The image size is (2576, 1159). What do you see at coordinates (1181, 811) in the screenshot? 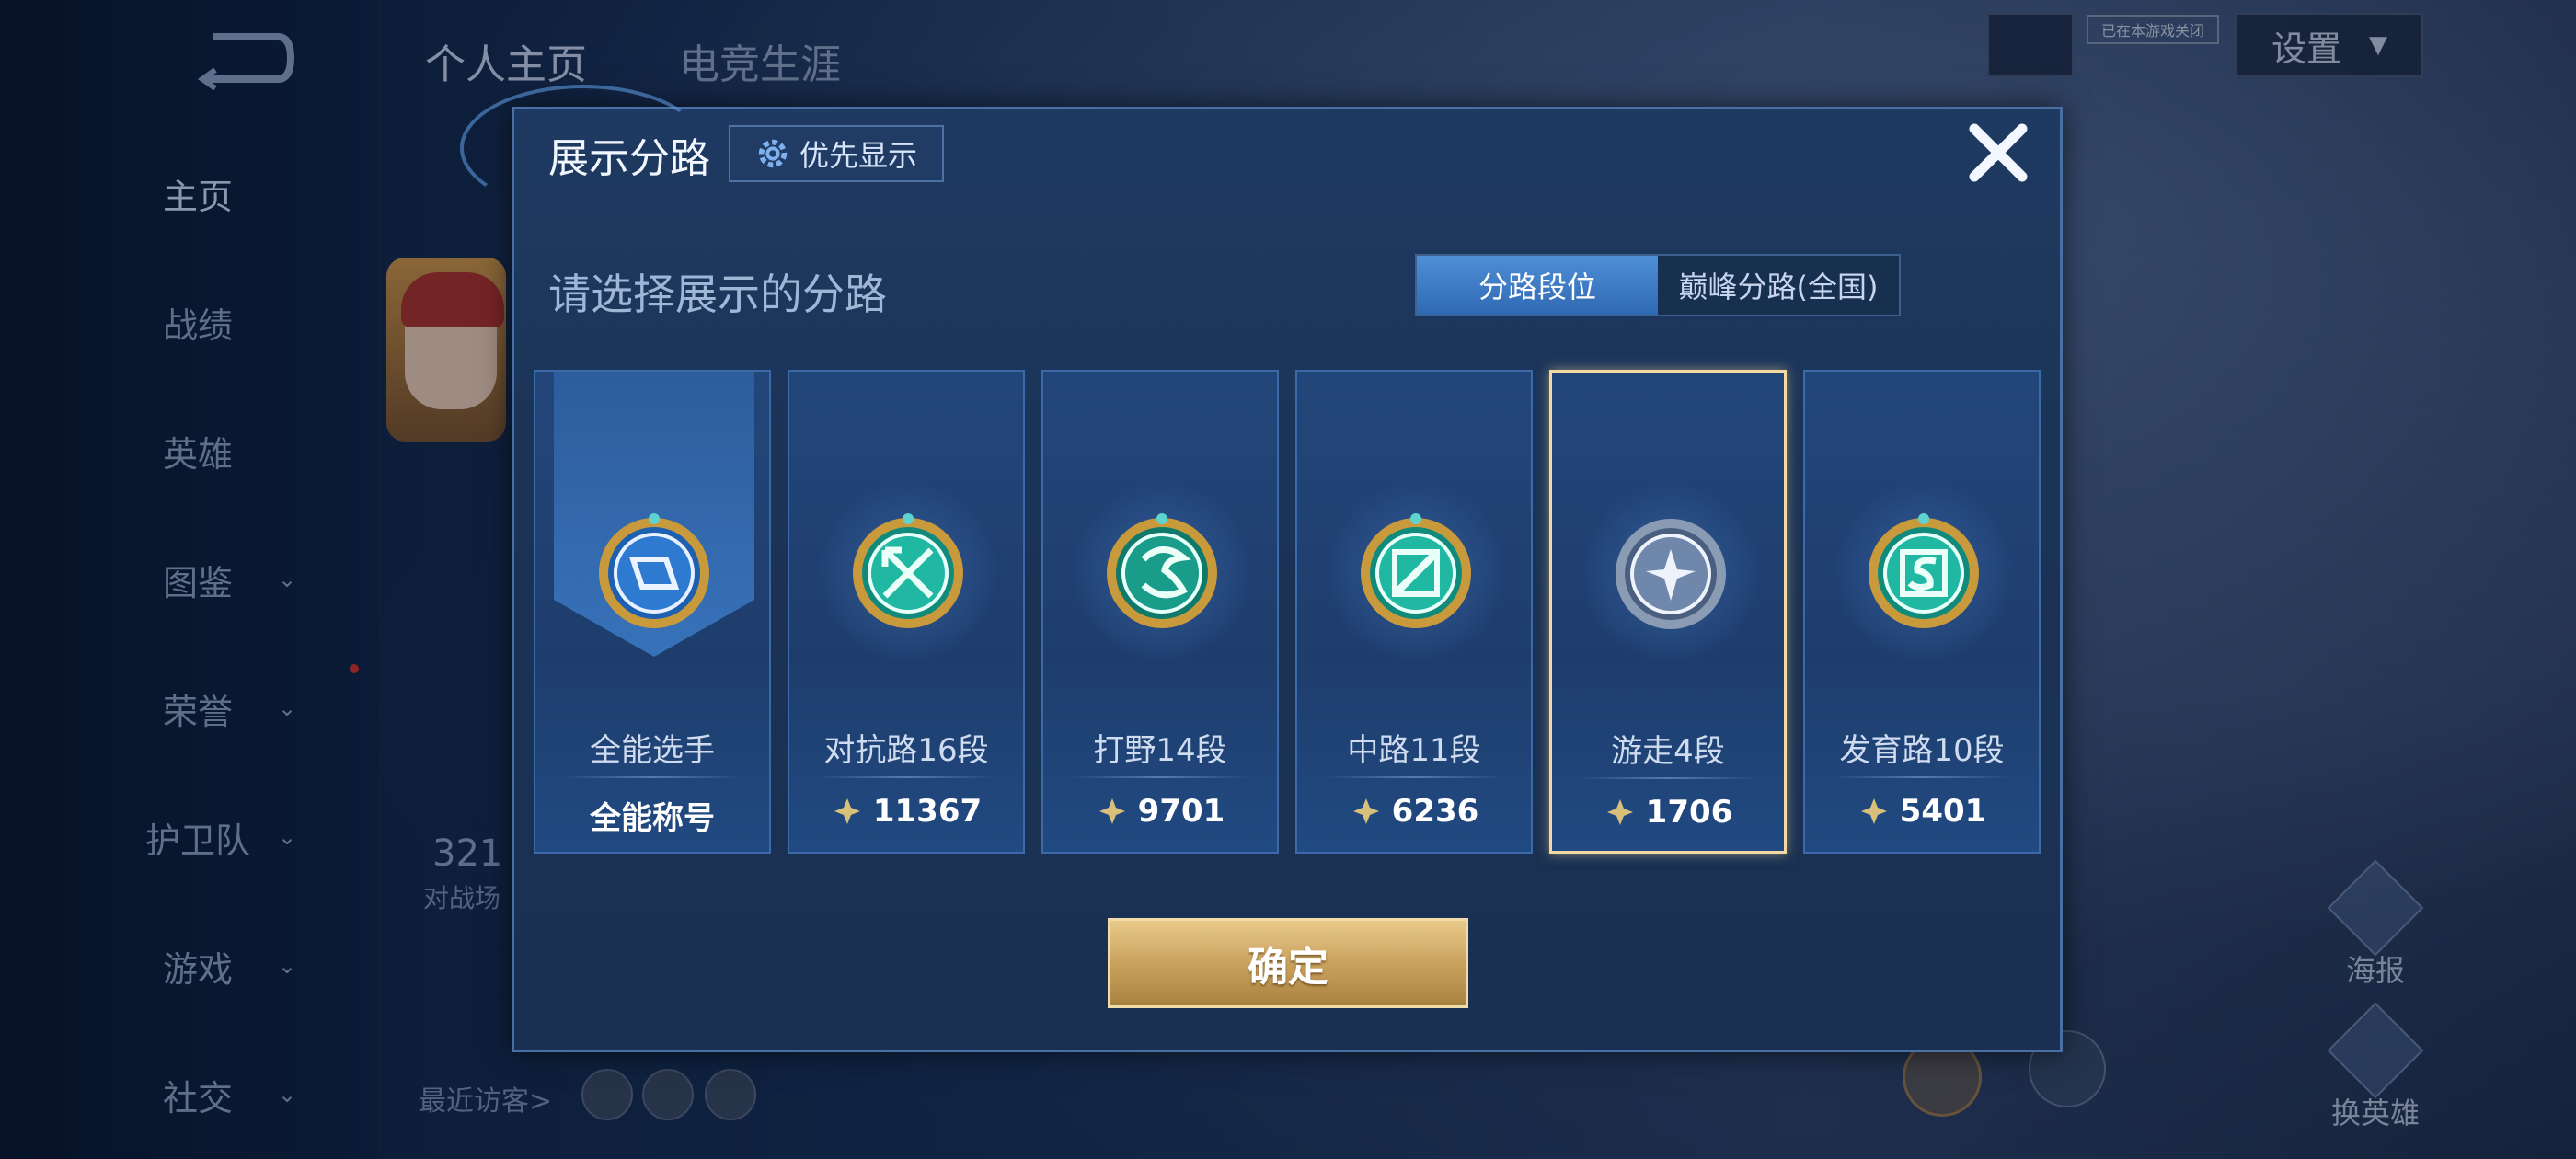
I see `lane-score-value: 9701` at bounding box center [1181, 811].